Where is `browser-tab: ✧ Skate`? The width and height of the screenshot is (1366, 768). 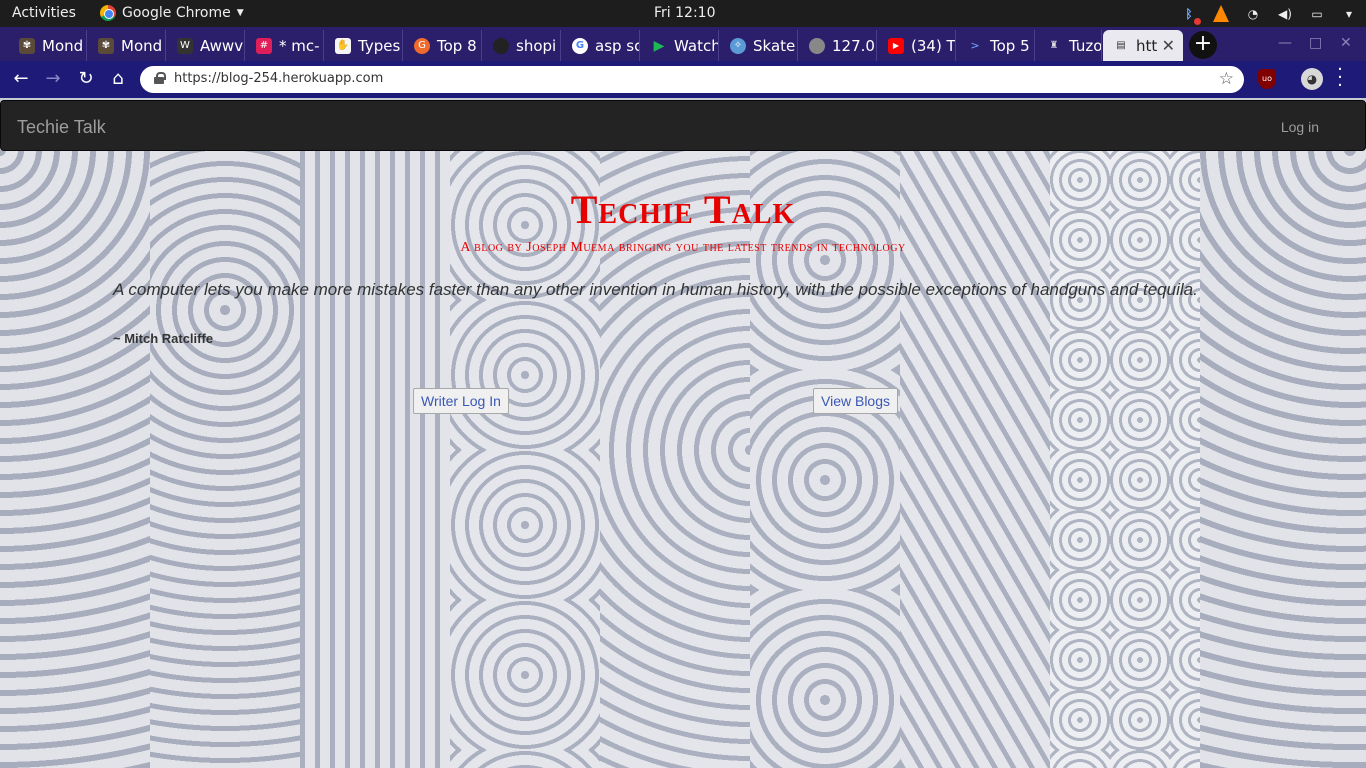 browser-tab: ✧ Skate is located at coordinates (759, 45).